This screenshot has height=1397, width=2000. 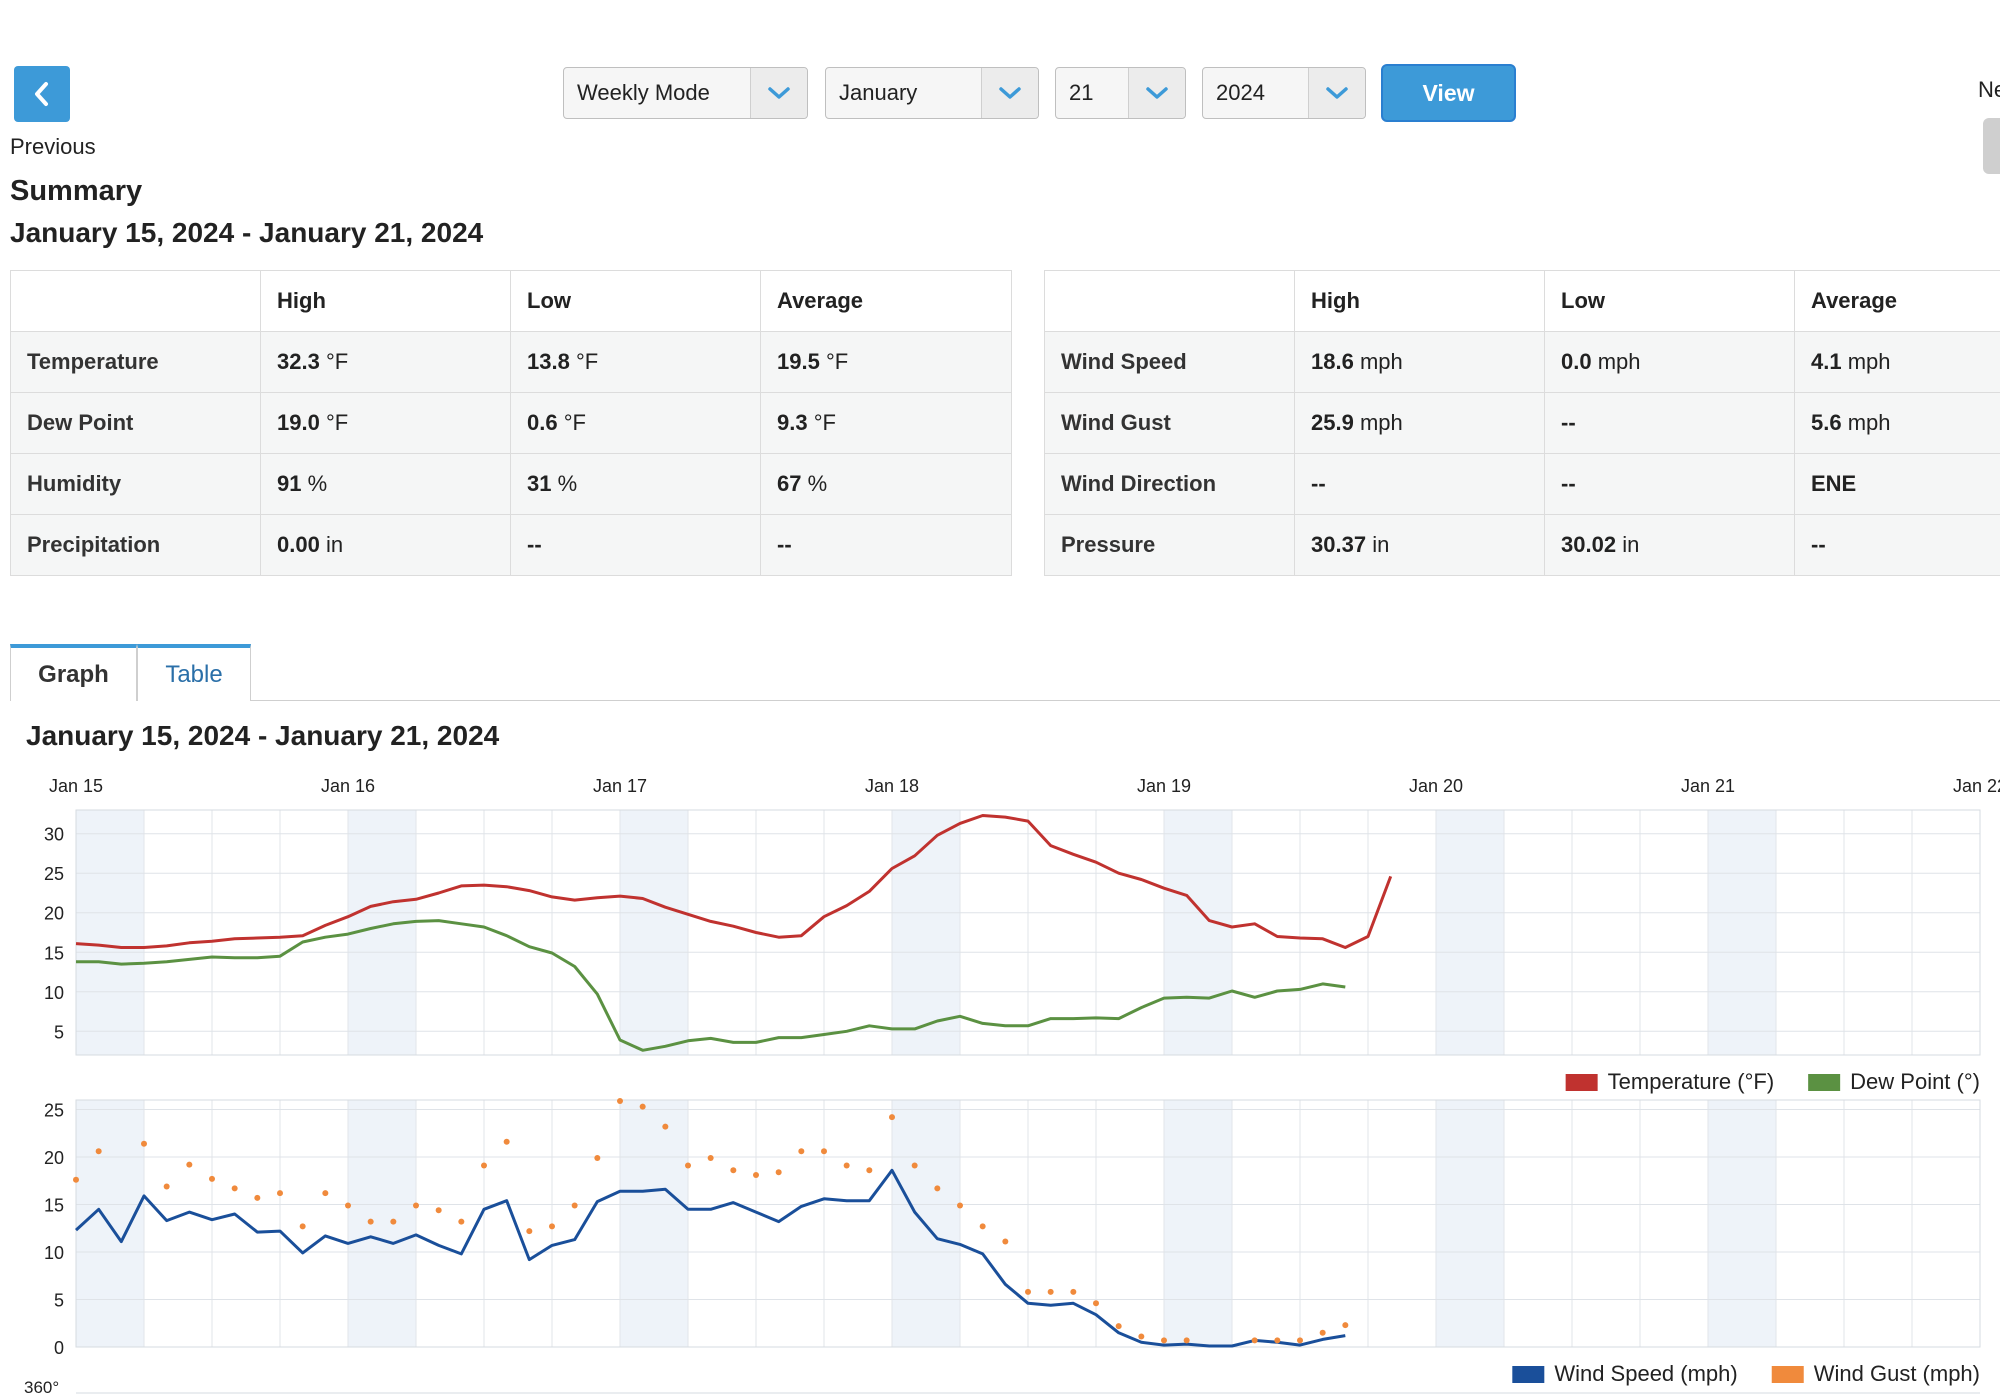 I want to click on graph-title: January 15, 2024 - January 21, 2024, so click(x=263, y=735).